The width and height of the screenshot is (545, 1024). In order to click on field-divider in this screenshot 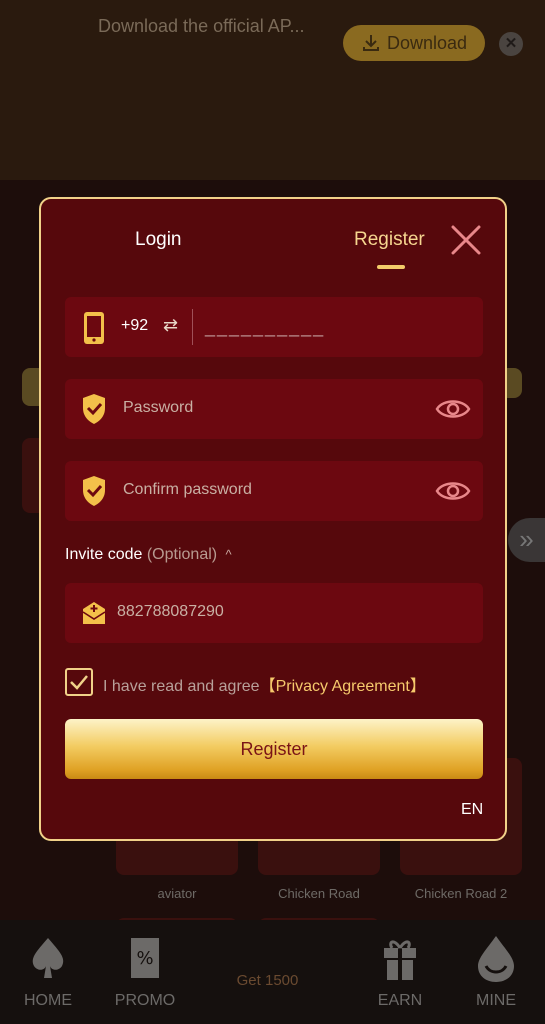, I will do `click(192, 327)`.